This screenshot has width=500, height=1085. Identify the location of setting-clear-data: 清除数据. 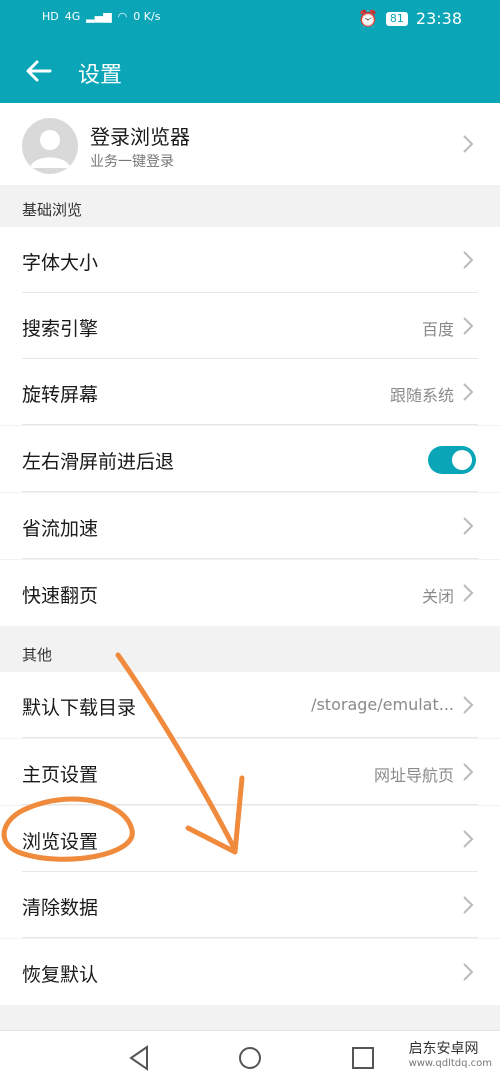
(250, 905).